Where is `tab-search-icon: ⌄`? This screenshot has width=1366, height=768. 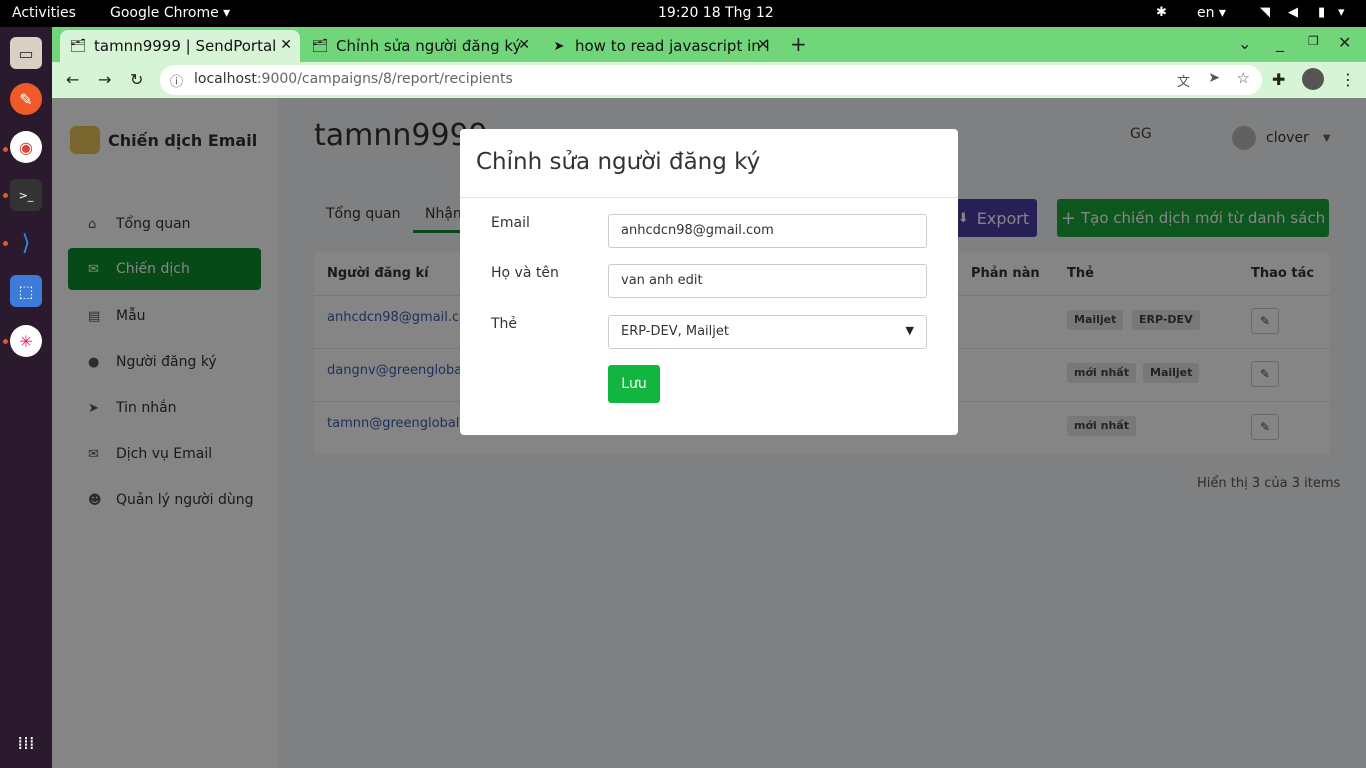 tab-search-icon: ⌄ is located at coordinates (1244, 43).